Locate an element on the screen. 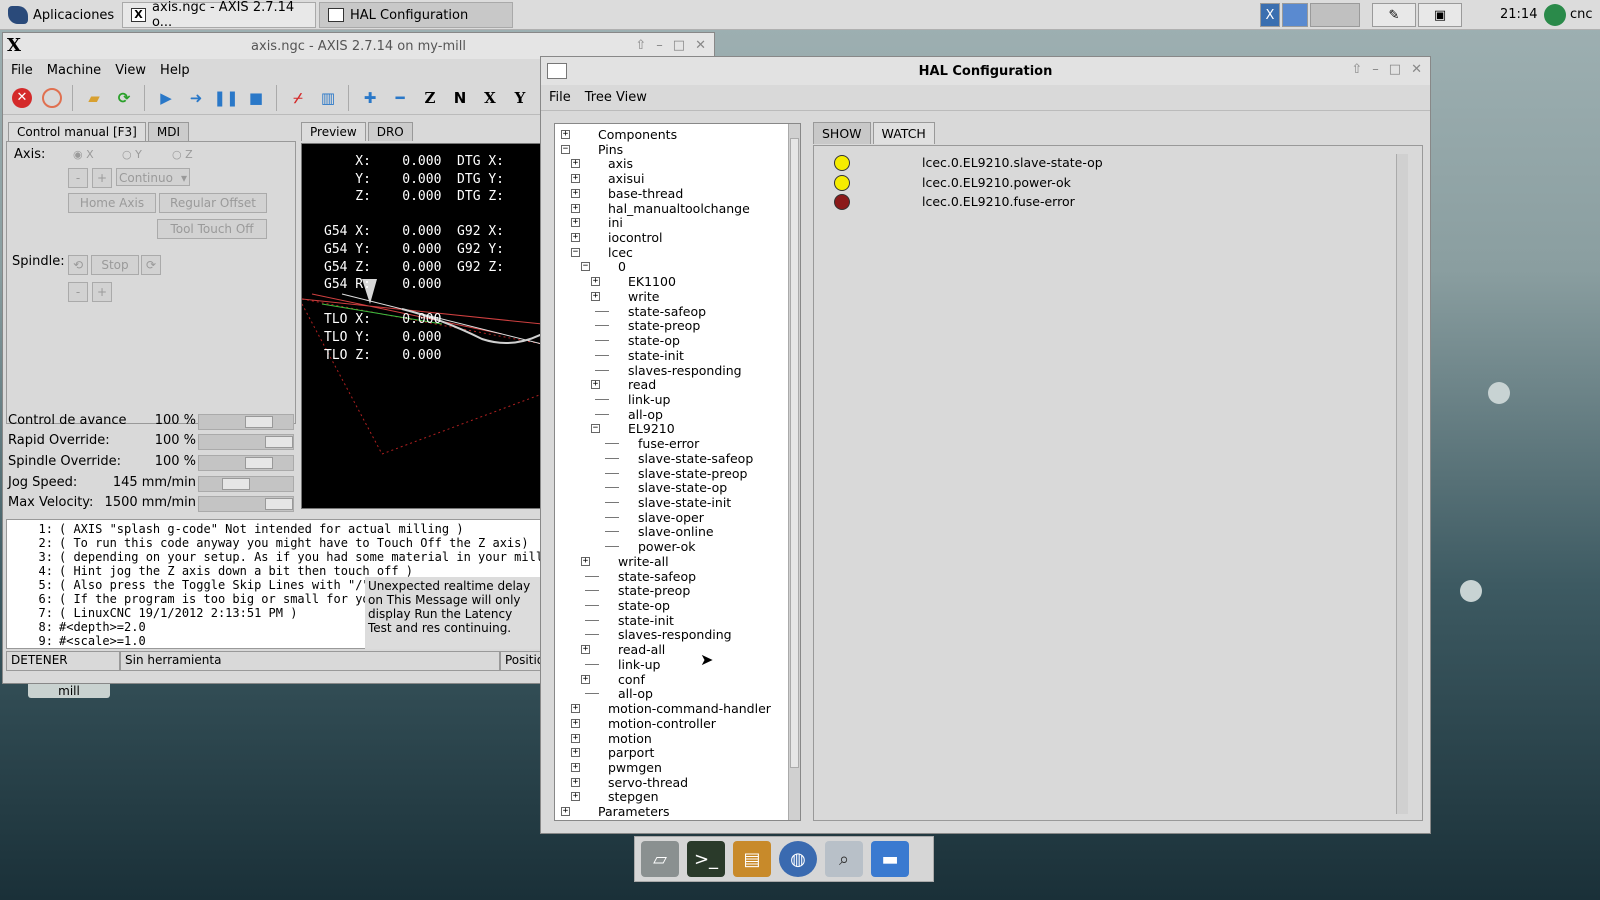 The height and width of the screenshot is (900, 1600). tree-node: ini is located at coordinates (615, 222).